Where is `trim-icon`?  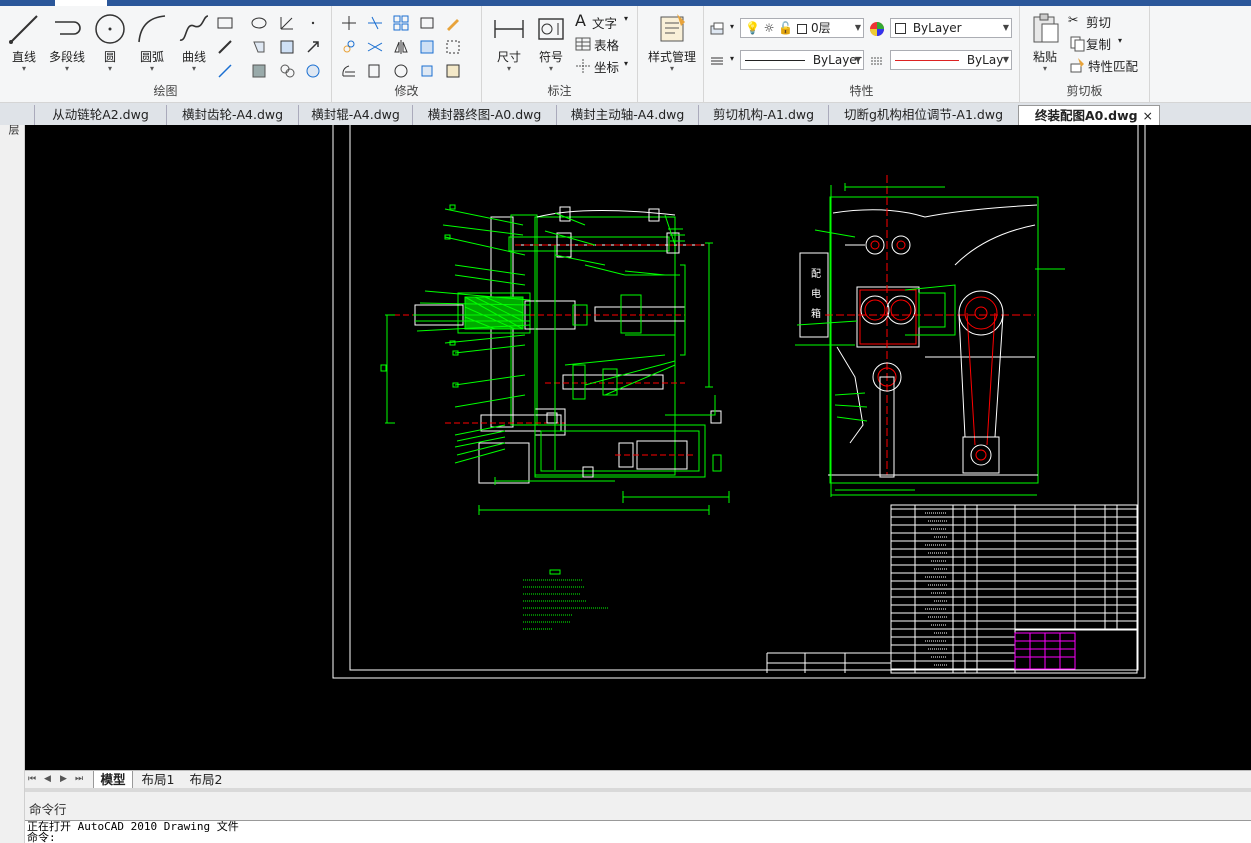 trim-icon is located at coordinates (375, 23).